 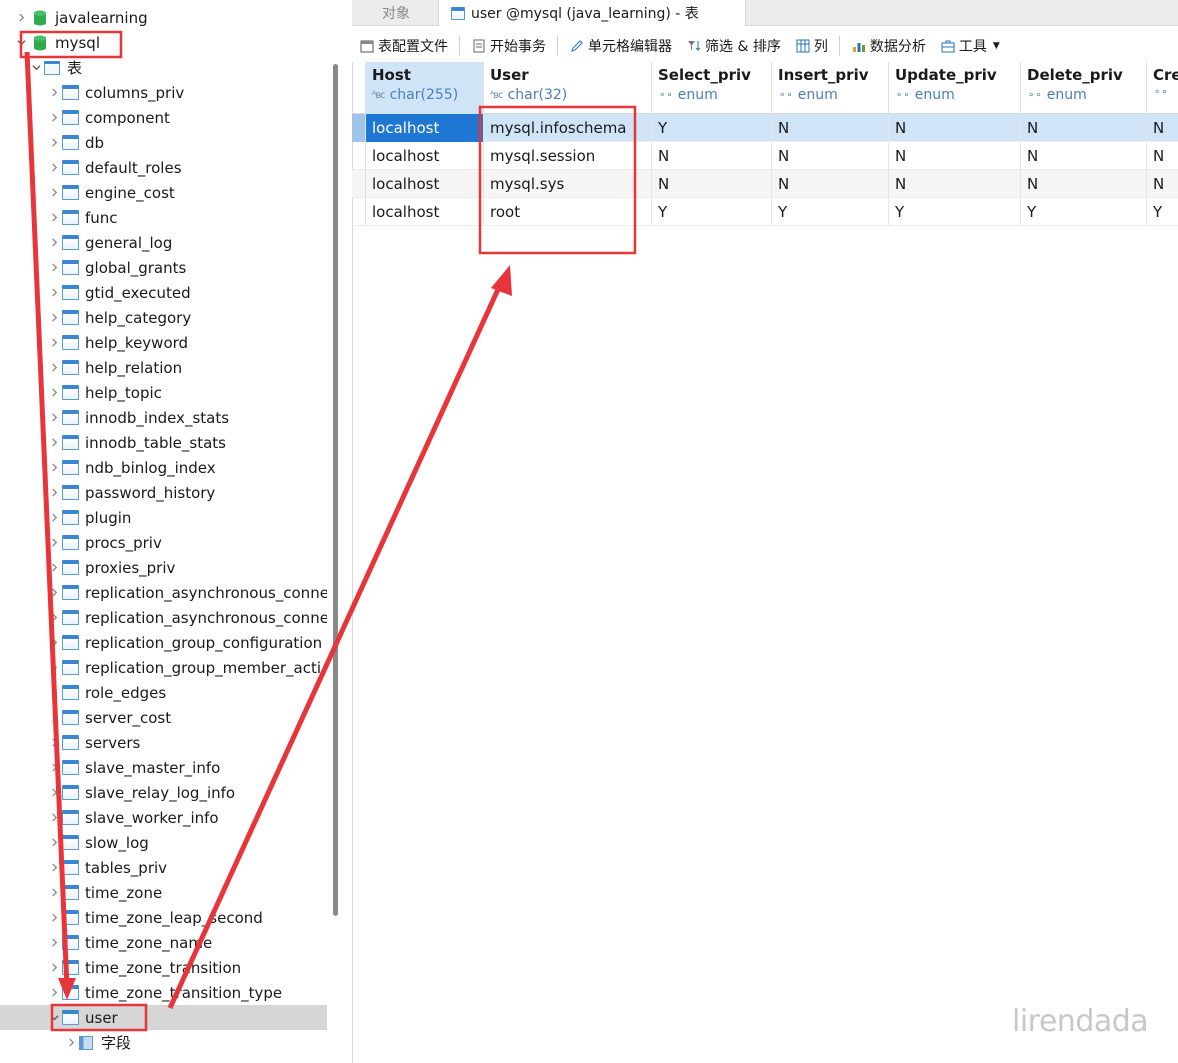 What do you see at coordinates (163, 92) in the screenshot?
I see `tree-table-item: columns_priv` at bounding box center [163, 92].